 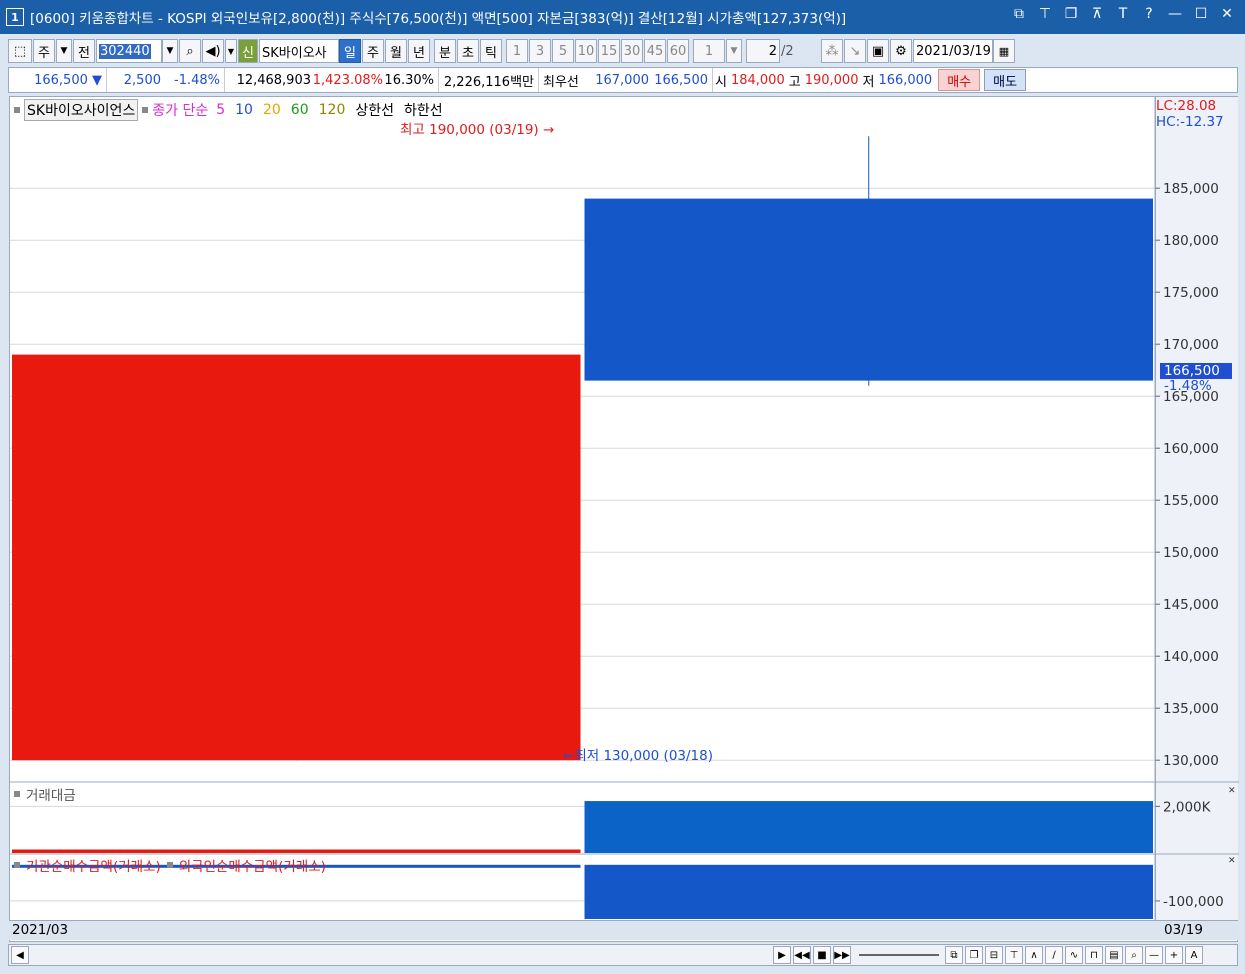 I want to click on scroll-left-icon: ◀, so click(x=20, y=955).